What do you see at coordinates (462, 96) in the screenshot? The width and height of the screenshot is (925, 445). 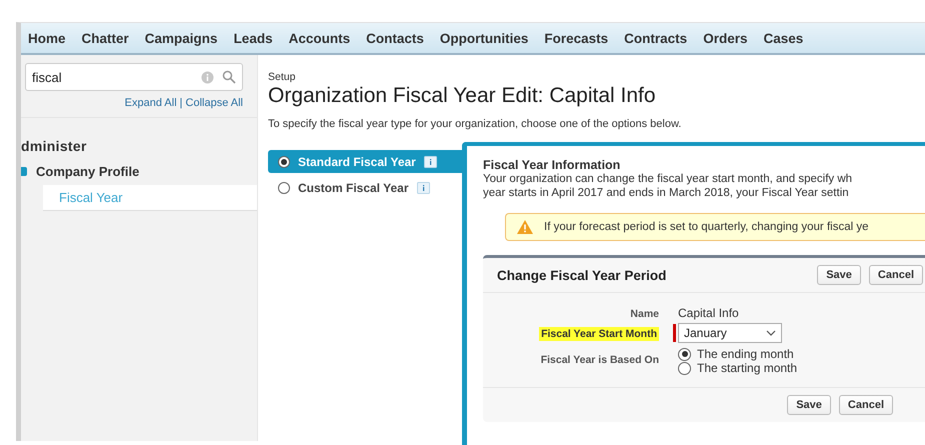 I see `page-title: Organization Fiscal Year Edit: Capital Info` at bounding box center [462, 96].